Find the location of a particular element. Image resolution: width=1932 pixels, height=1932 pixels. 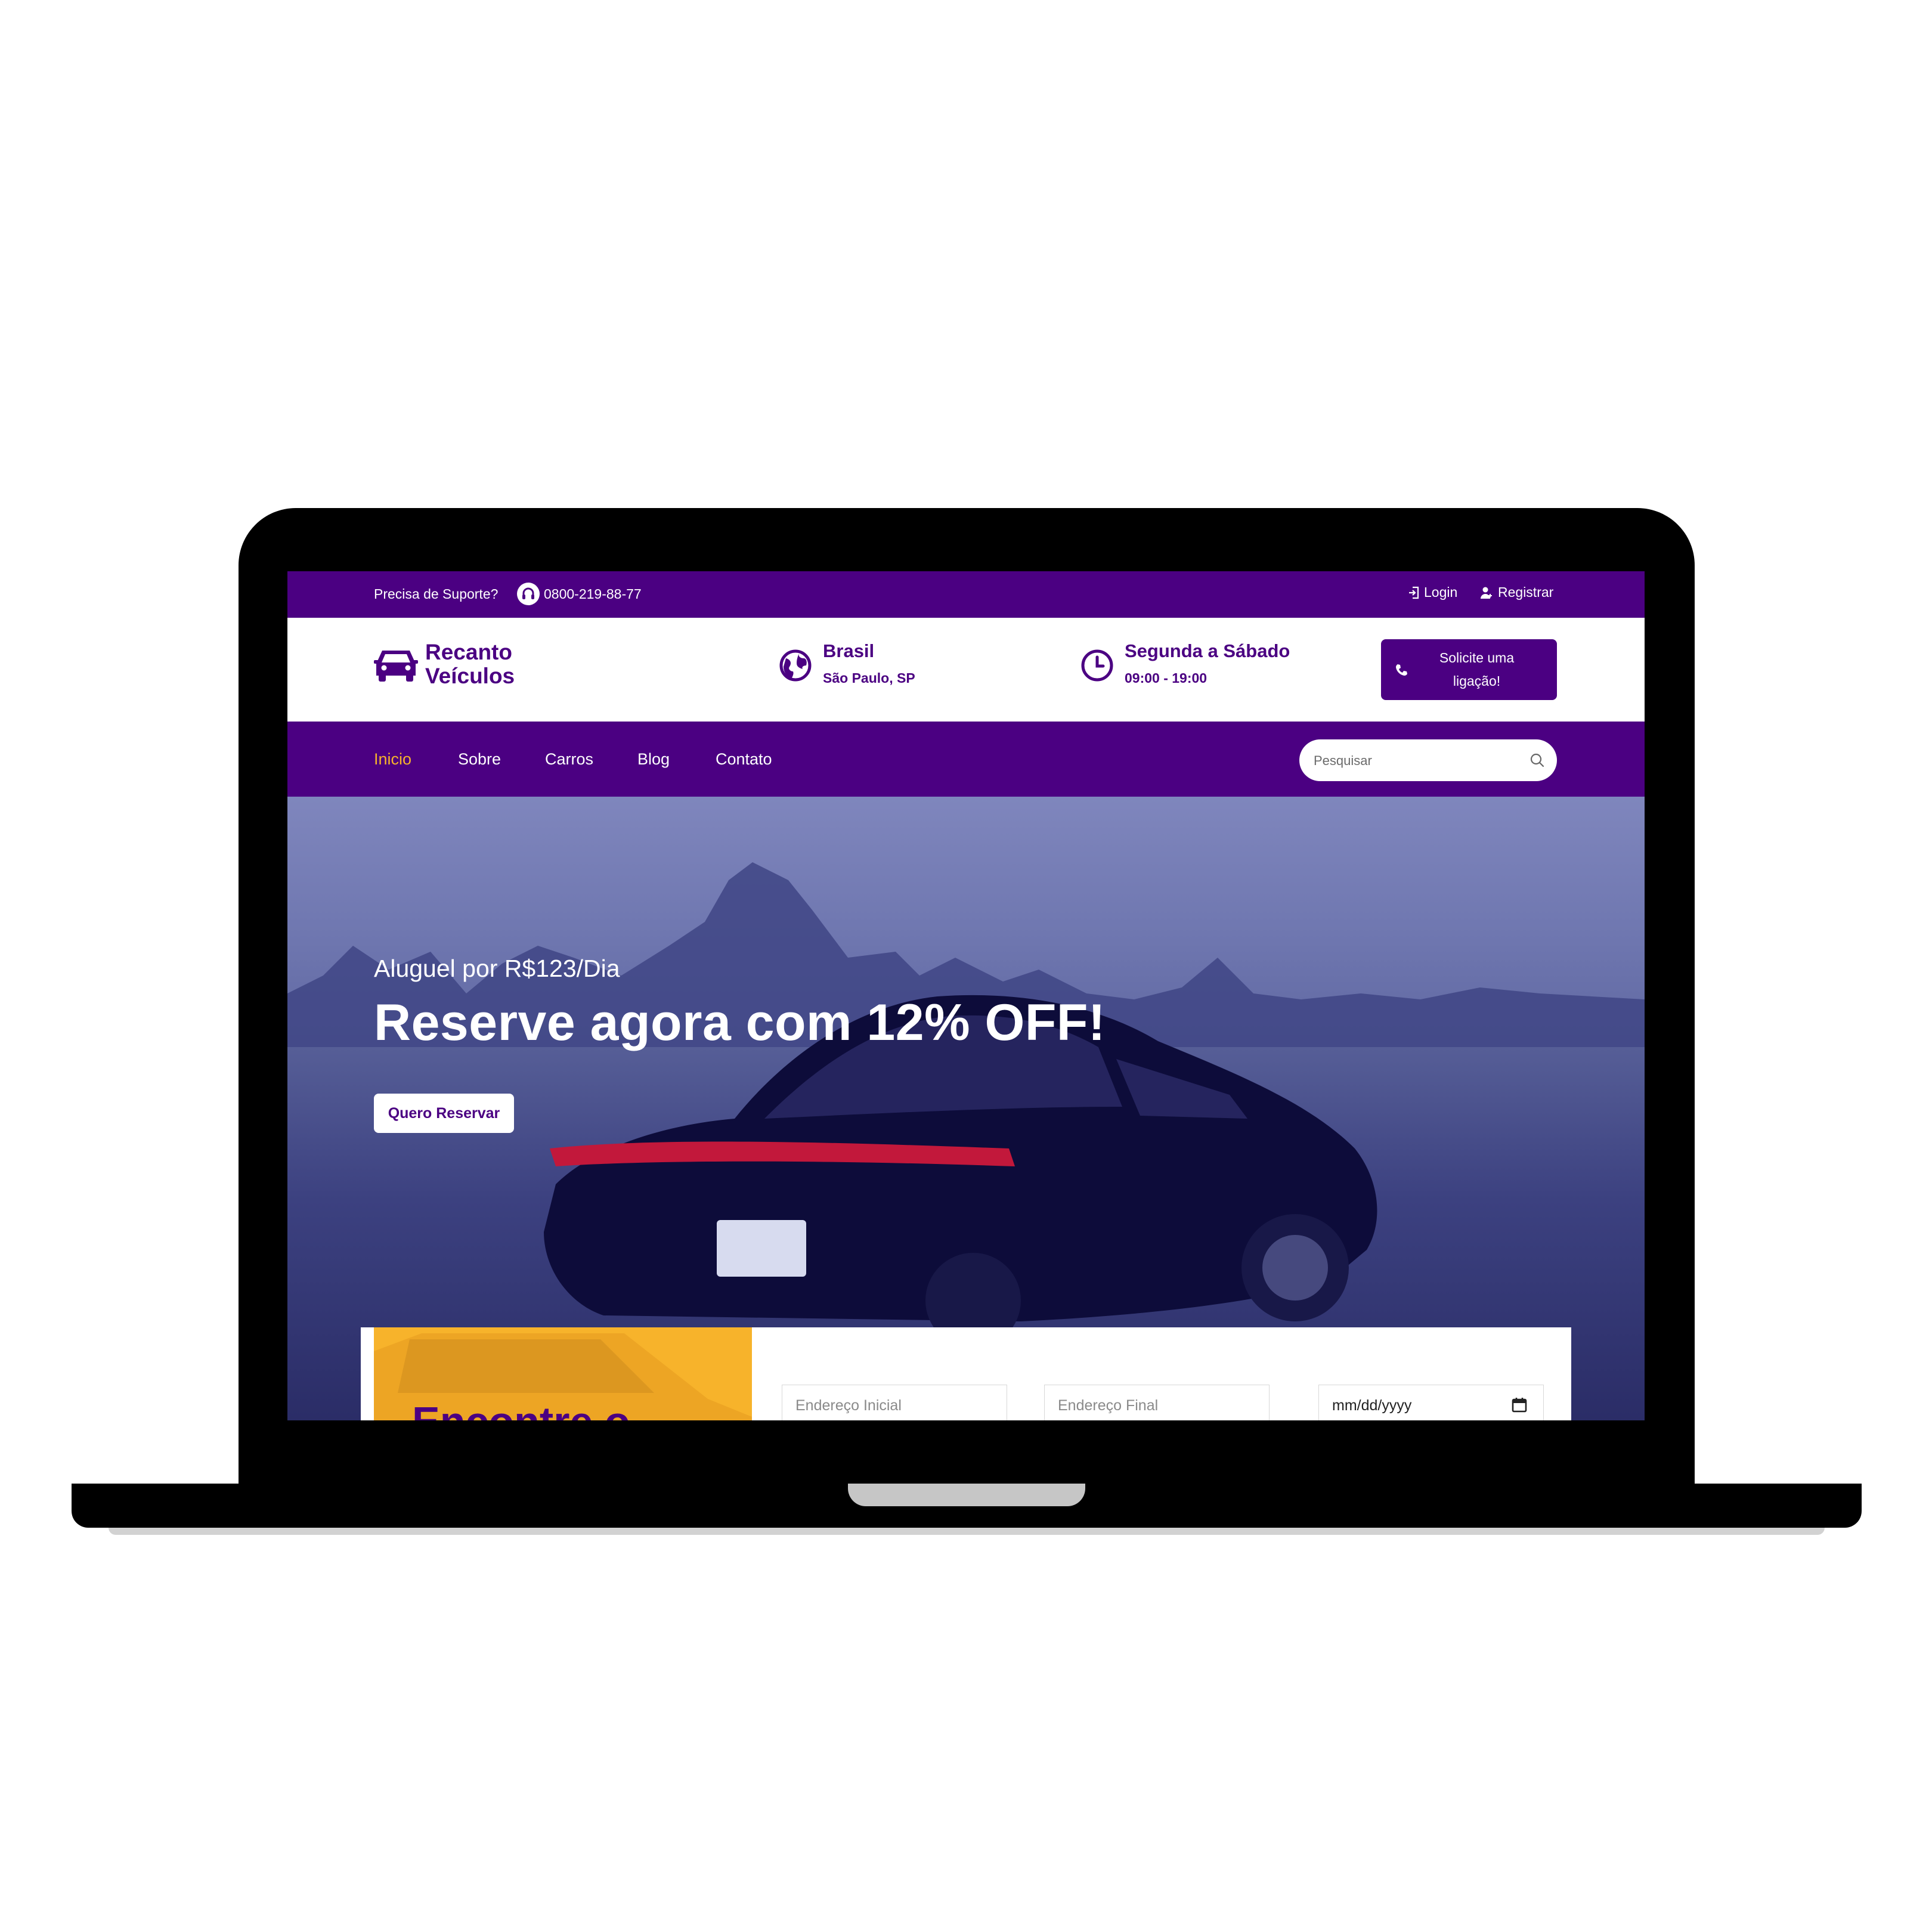

calendar-icon is located at coordinates (1520, 1405).